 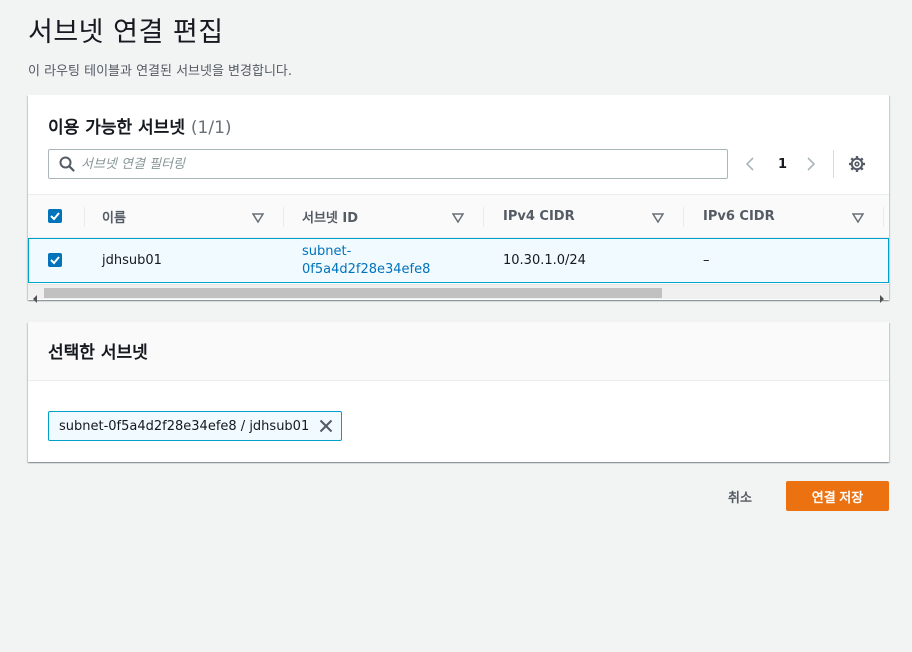 I want to click on page-title: 서브넷 연결 편집, so click(x=126, y=32).